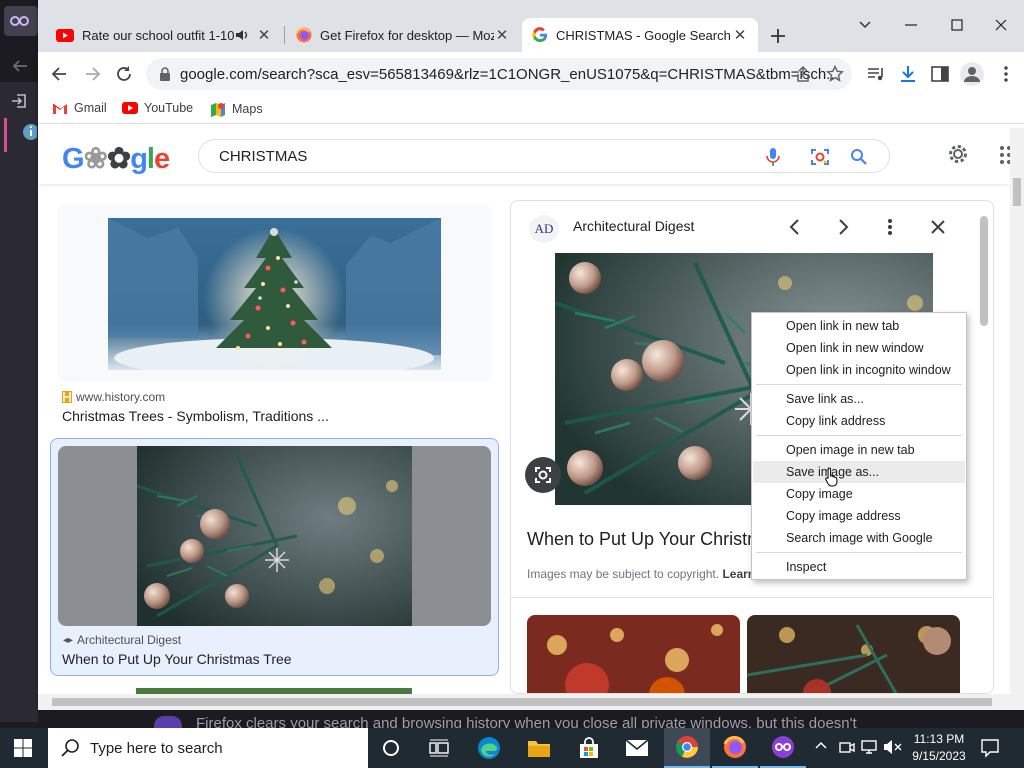 Image resolution: width=1024 pixels, height=768 pixels. What do you see at coordinates (391, 748) in the screenshot?
I see `cortana-button` at bounding box center [391, 748].